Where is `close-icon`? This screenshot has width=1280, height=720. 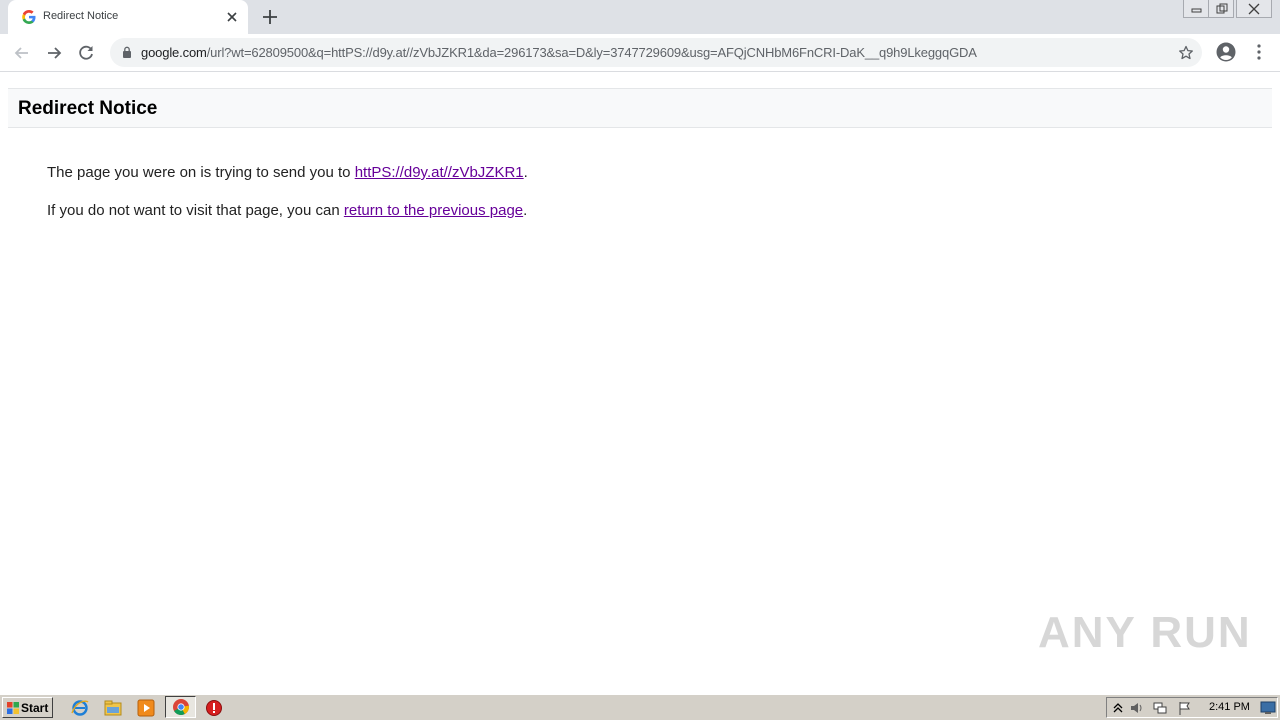
close-icon is located at coordinates (232, 17).